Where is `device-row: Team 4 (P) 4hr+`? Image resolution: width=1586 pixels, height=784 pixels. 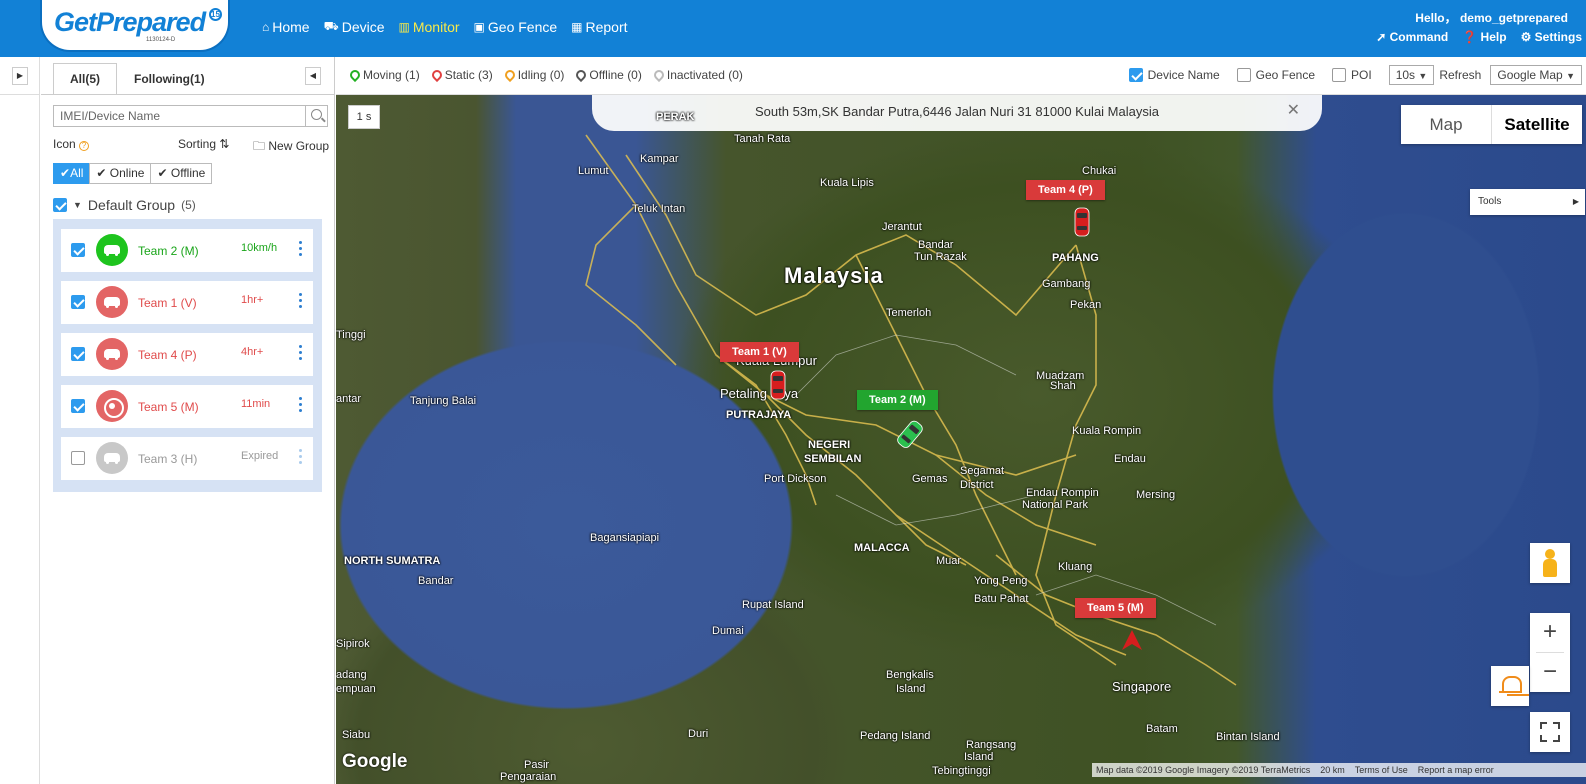
device-row: Team 4 (P) 4hr+ is located at coordinates (187, 354).